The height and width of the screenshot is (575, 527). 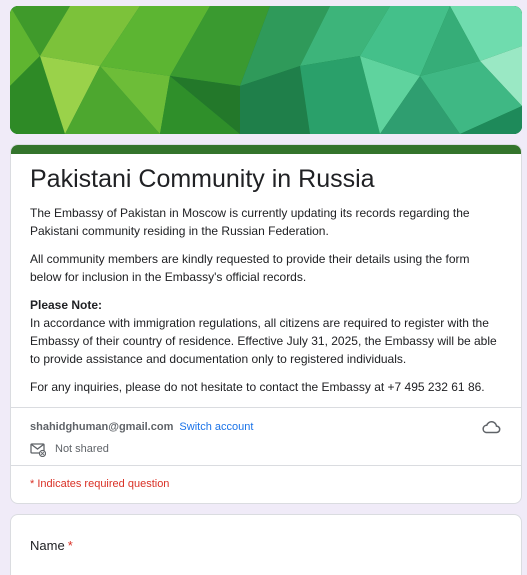 What do you see at coordinates (38, 450) in the screenshot?
I see `mail-not-shared-icon` at bounding box center [38, 450].